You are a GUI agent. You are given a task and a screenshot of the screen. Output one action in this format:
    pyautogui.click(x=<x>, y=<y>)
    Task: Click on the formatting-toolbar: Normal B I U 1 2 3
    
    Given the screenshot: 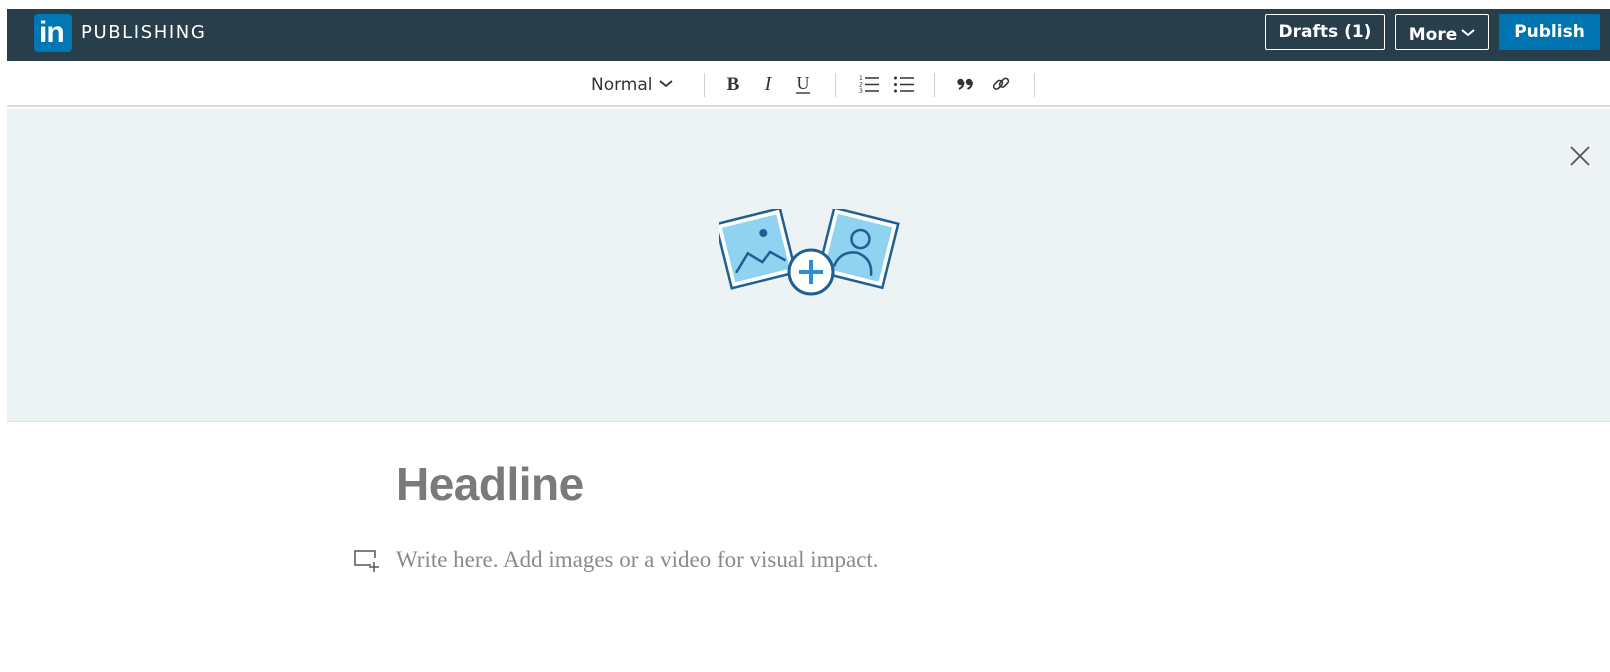 What is the action you would take?
    pyautogui.click(x=808, y=84)
    